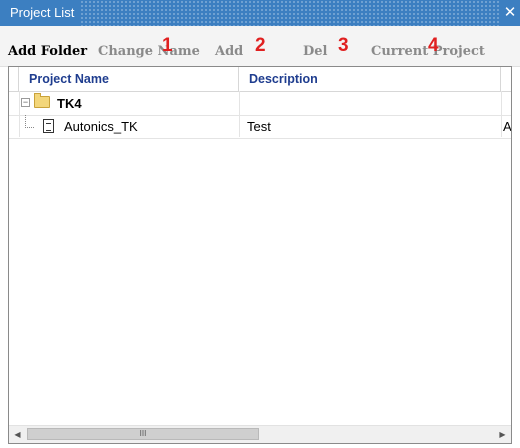  I want to click on project-name: Autonics_TK, so click(101, 126).